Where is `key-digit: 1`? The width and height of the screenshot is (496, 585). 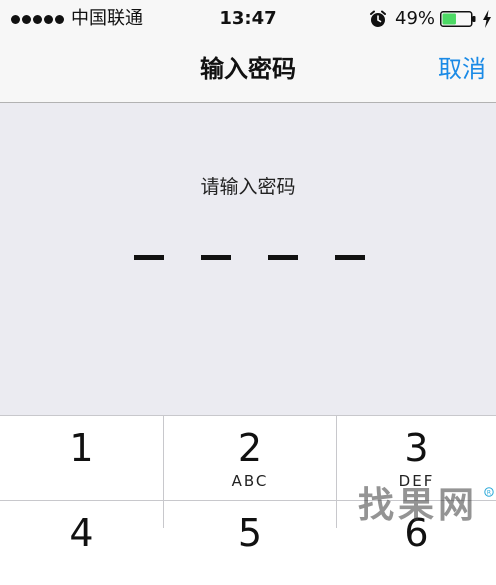
key-digit: 1 is located at coordinates (81, 448).